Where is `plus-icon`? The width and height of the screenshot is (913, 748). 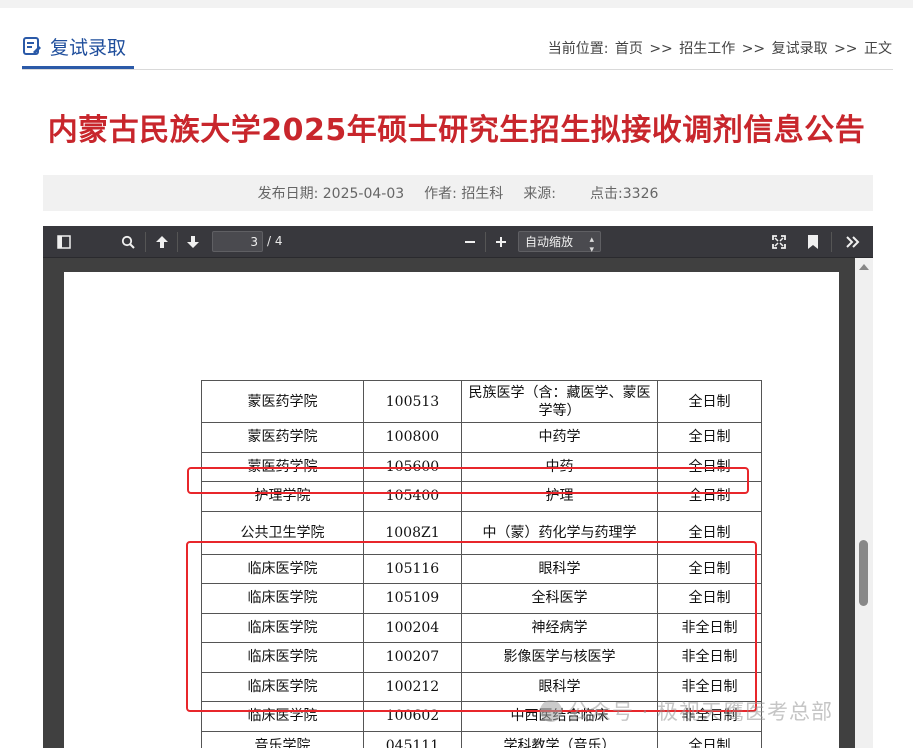 plus-icon is located at coordinates (501, 242).